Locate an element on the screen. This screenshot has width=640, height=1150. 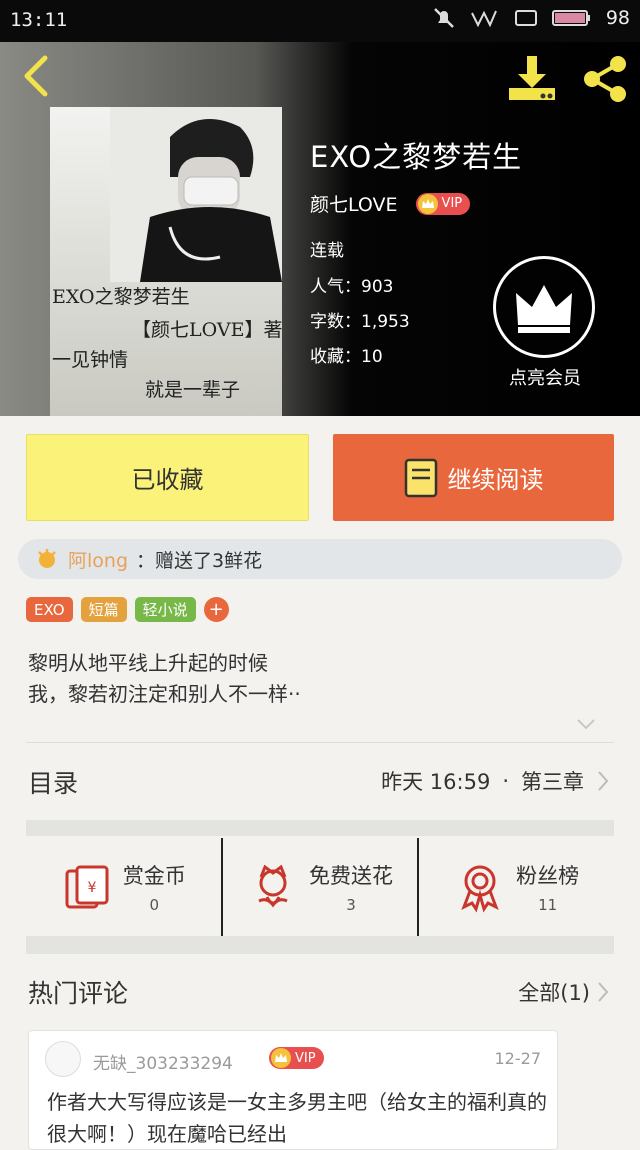
free-flowers: 免费送花 3 is located at coordinates (319, 887).